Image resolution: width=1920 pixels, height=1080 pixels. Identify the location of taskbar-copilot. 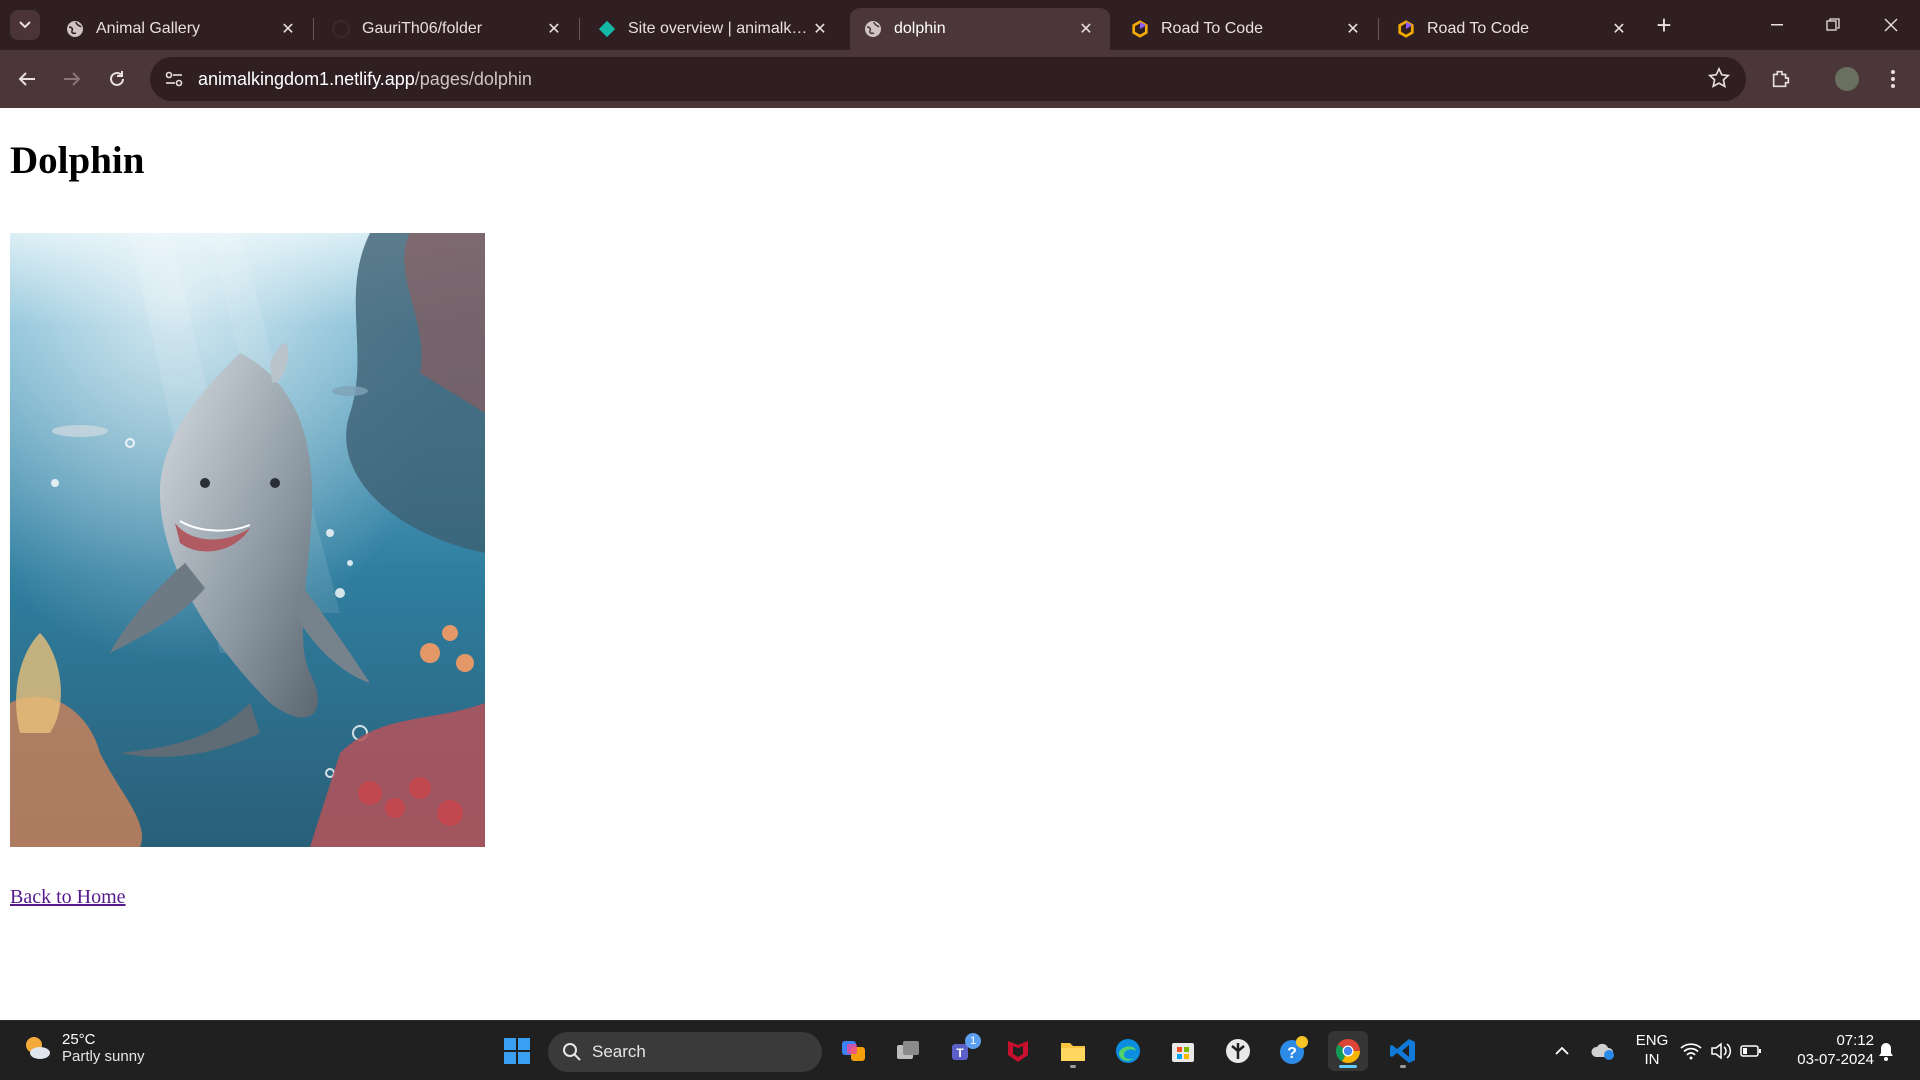
(854, 1051).